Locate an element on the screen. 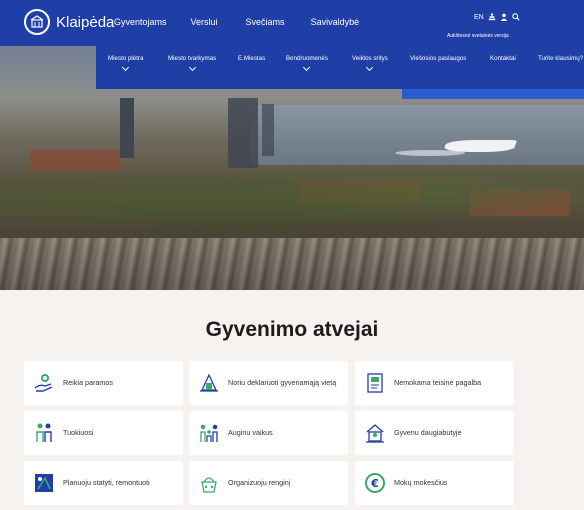 The image size is (584, 510). subnav-label: Kontaktai is located at coordinates (503, 58).